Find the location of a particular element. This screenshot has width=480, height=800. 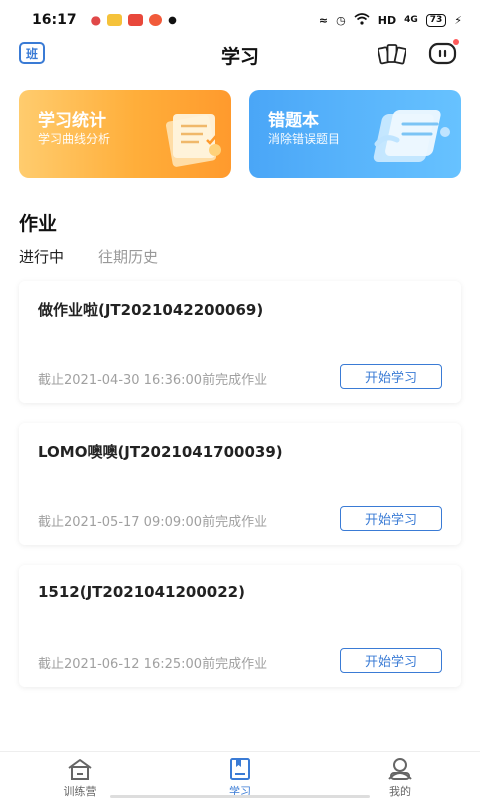

alarm-icon: ◷ is located at coordinates (341, 20).